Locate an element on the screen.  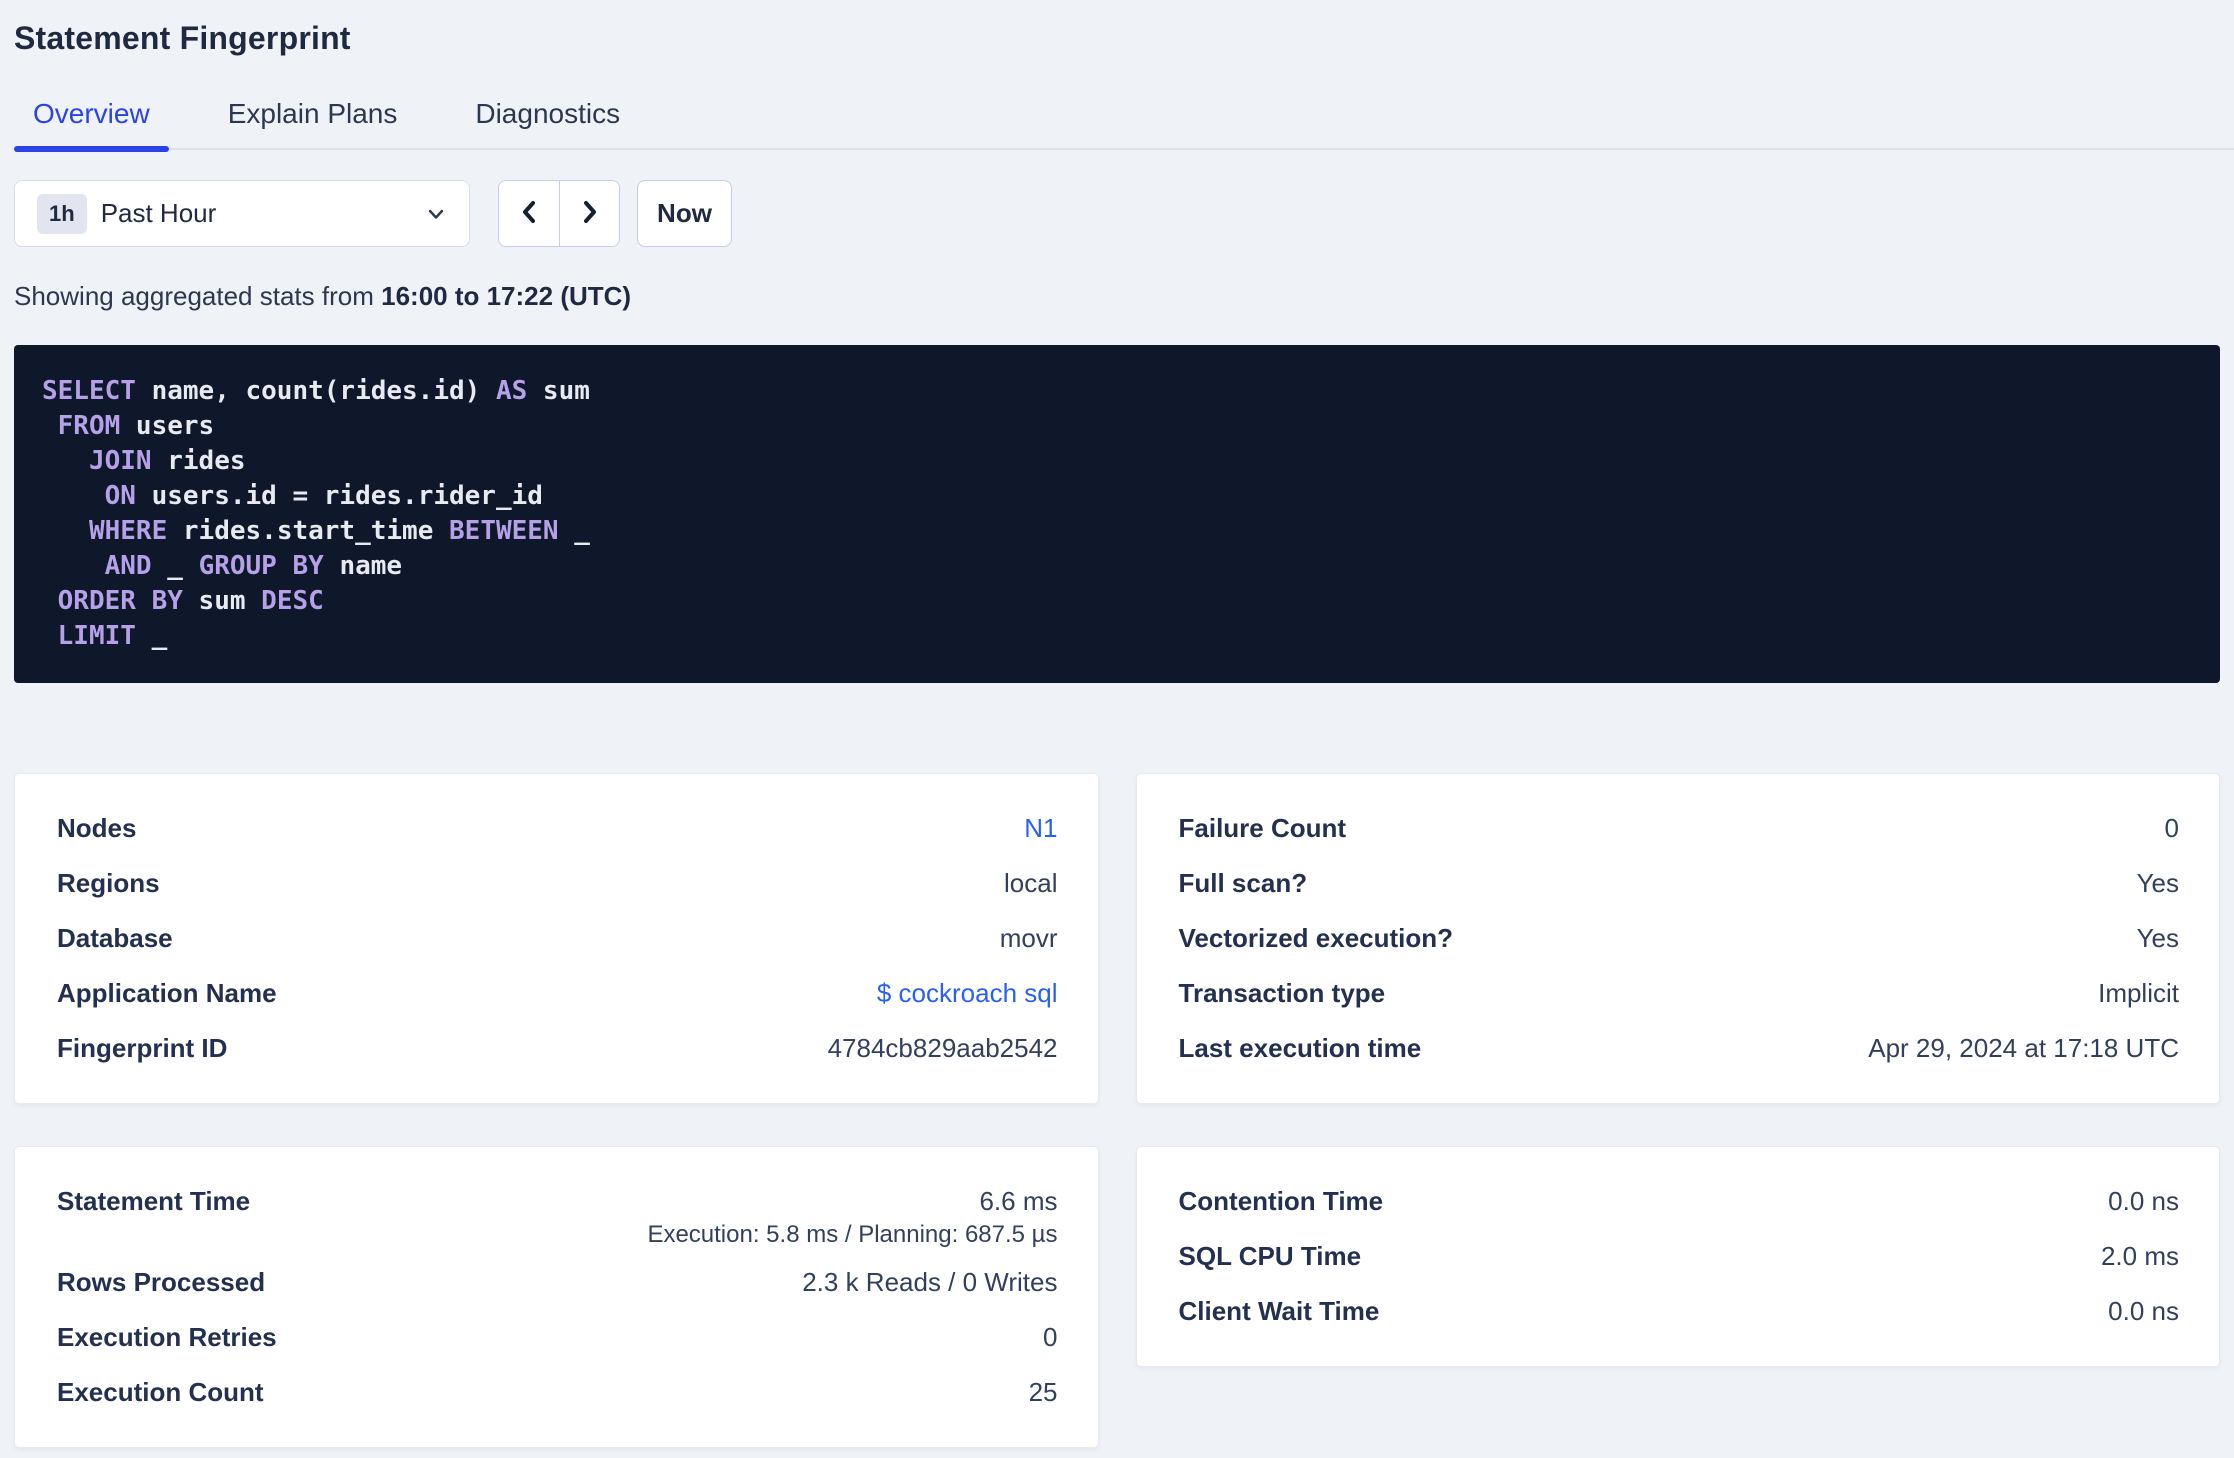
sql-text: sum is located at coordinates (558, 391).